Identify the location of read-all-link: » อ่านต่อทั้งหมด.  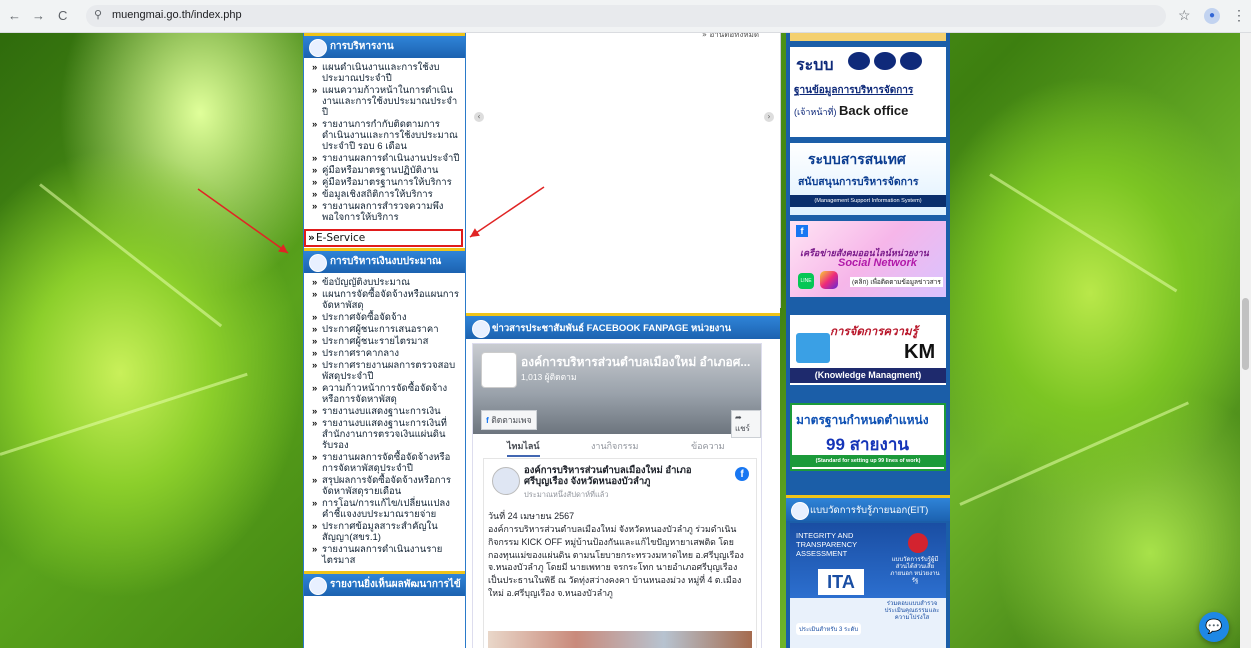
(730, 37).